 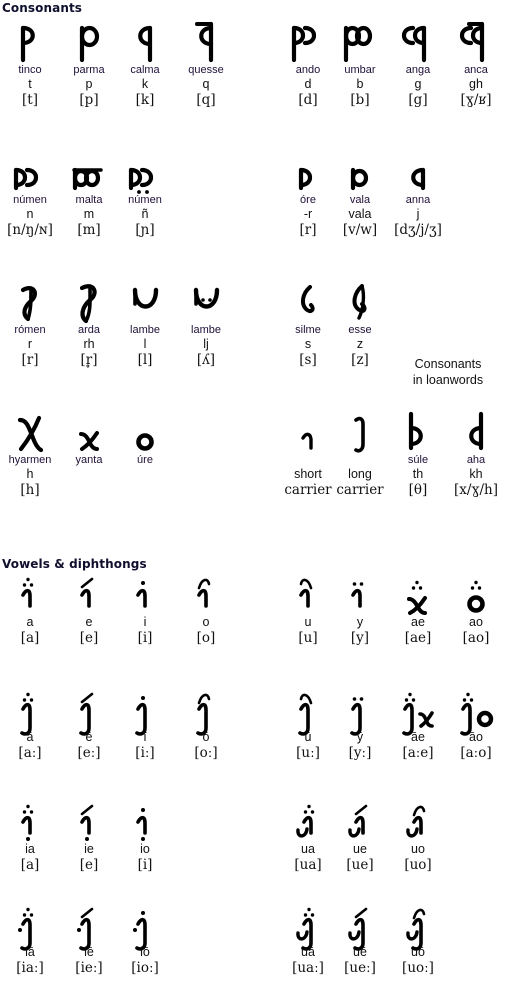 I want to click on chart-cell: aha kh [x/ɣ/h], so click(x=472, y=453).